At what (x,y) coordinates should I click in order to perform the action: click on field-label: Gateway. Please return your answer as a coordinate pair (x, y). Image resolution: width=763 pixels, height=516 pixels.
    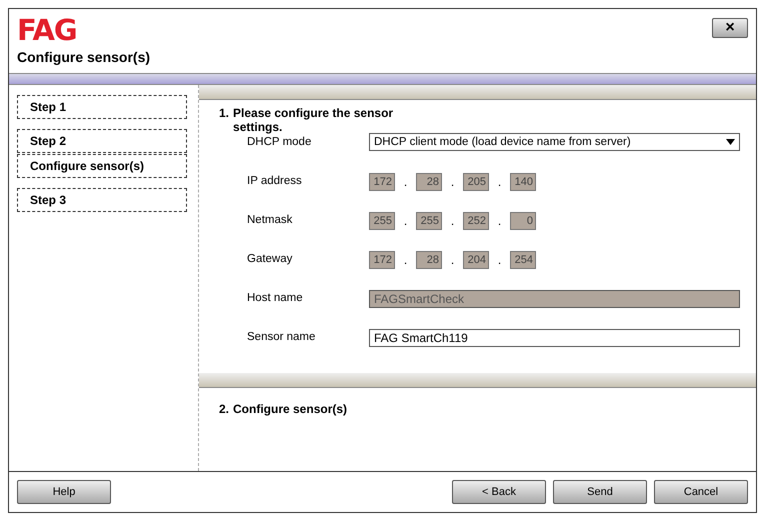
    Looking at the image, I should click on (270, 259).